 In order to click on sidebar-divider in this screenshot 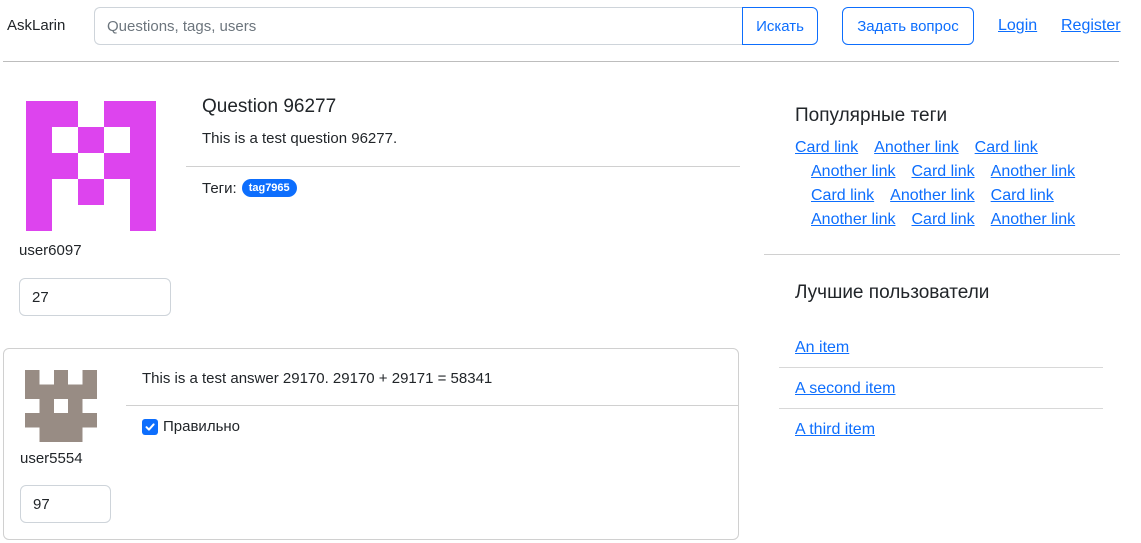, I will do `click(942, 254)`.